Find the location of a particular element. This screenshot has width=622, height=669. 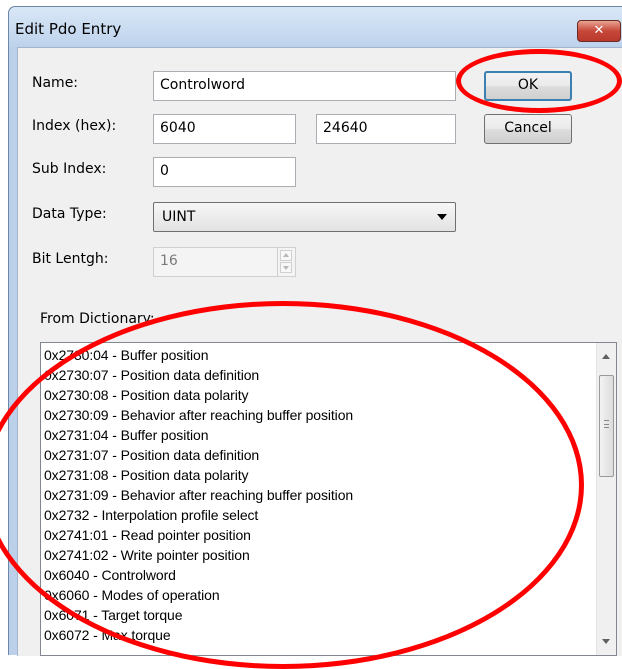

list-item: 0x6072 - Max torque is located at coordinates (320, 635).